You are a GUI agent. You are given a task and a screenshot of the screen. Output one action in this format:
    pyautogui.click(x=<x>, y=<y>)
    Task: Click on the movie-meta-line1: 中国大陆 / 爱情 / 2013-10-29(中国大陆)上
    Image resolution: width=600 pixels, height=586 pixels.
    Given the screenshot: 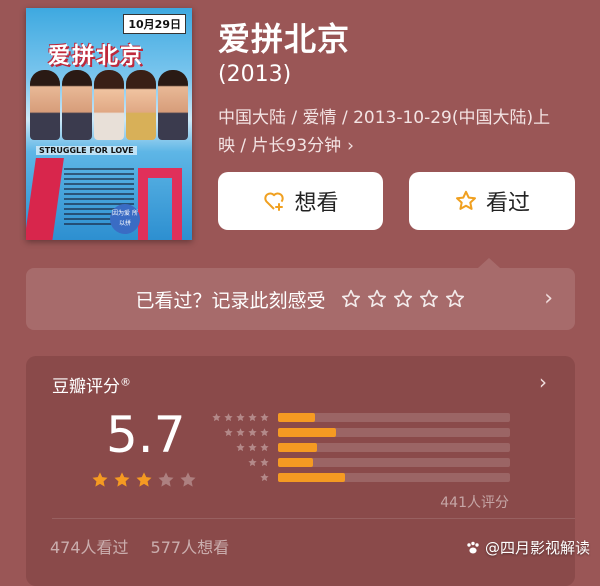 What is the action you would take?
    pyautogui.click(x=384, y=118)
    